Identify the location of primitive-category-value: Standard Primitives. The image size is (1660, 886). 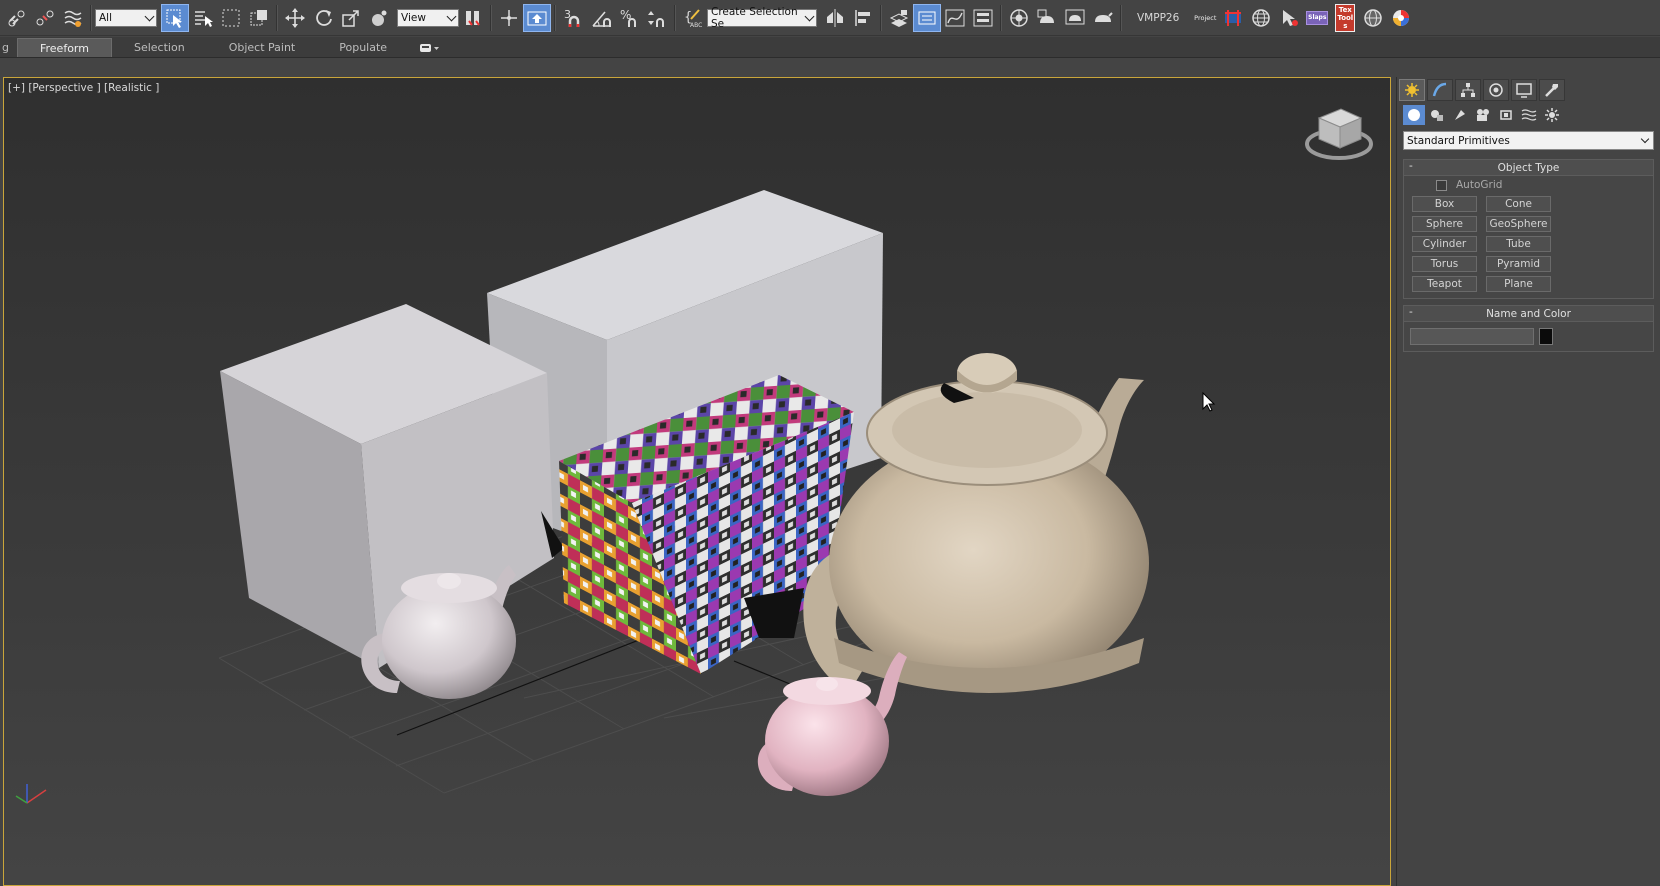
(1458, 140).